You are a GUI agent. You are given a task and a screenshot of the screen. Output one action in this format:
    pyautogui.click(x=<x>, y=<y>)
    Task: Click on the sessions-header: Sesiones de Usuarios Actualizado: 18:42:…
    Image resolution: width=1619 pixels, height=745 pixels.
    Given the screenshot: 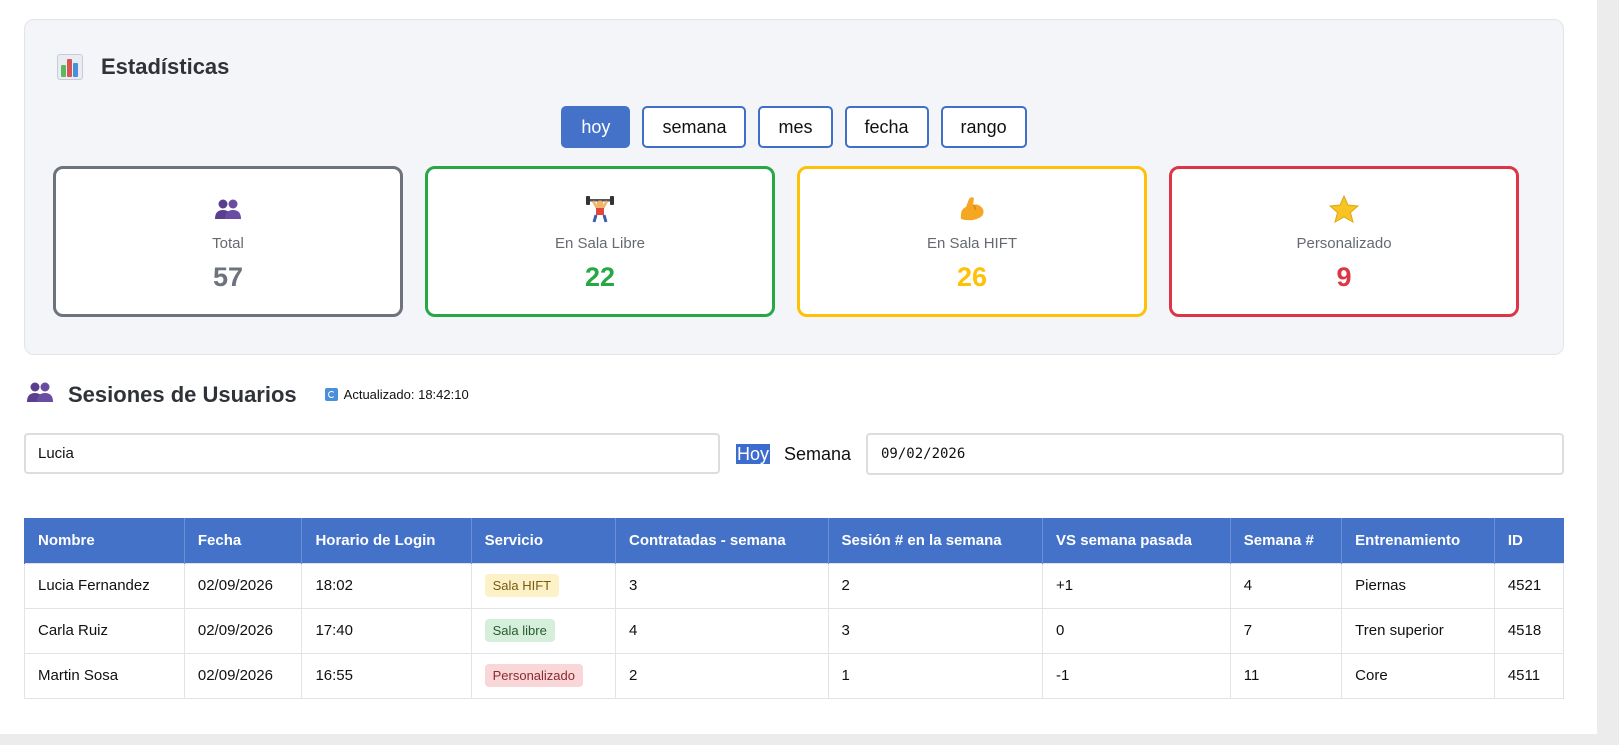 What is the action you would take?
    pyautogui.click(x=247, y=394)
    